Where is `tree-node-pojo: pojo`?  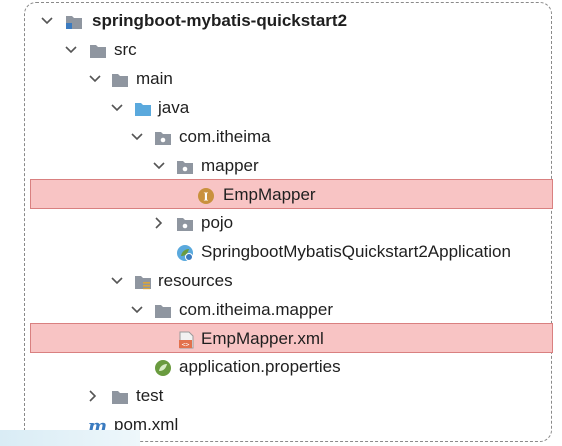
tree-node-pojo: pojo is located at coordinates (281, 222).